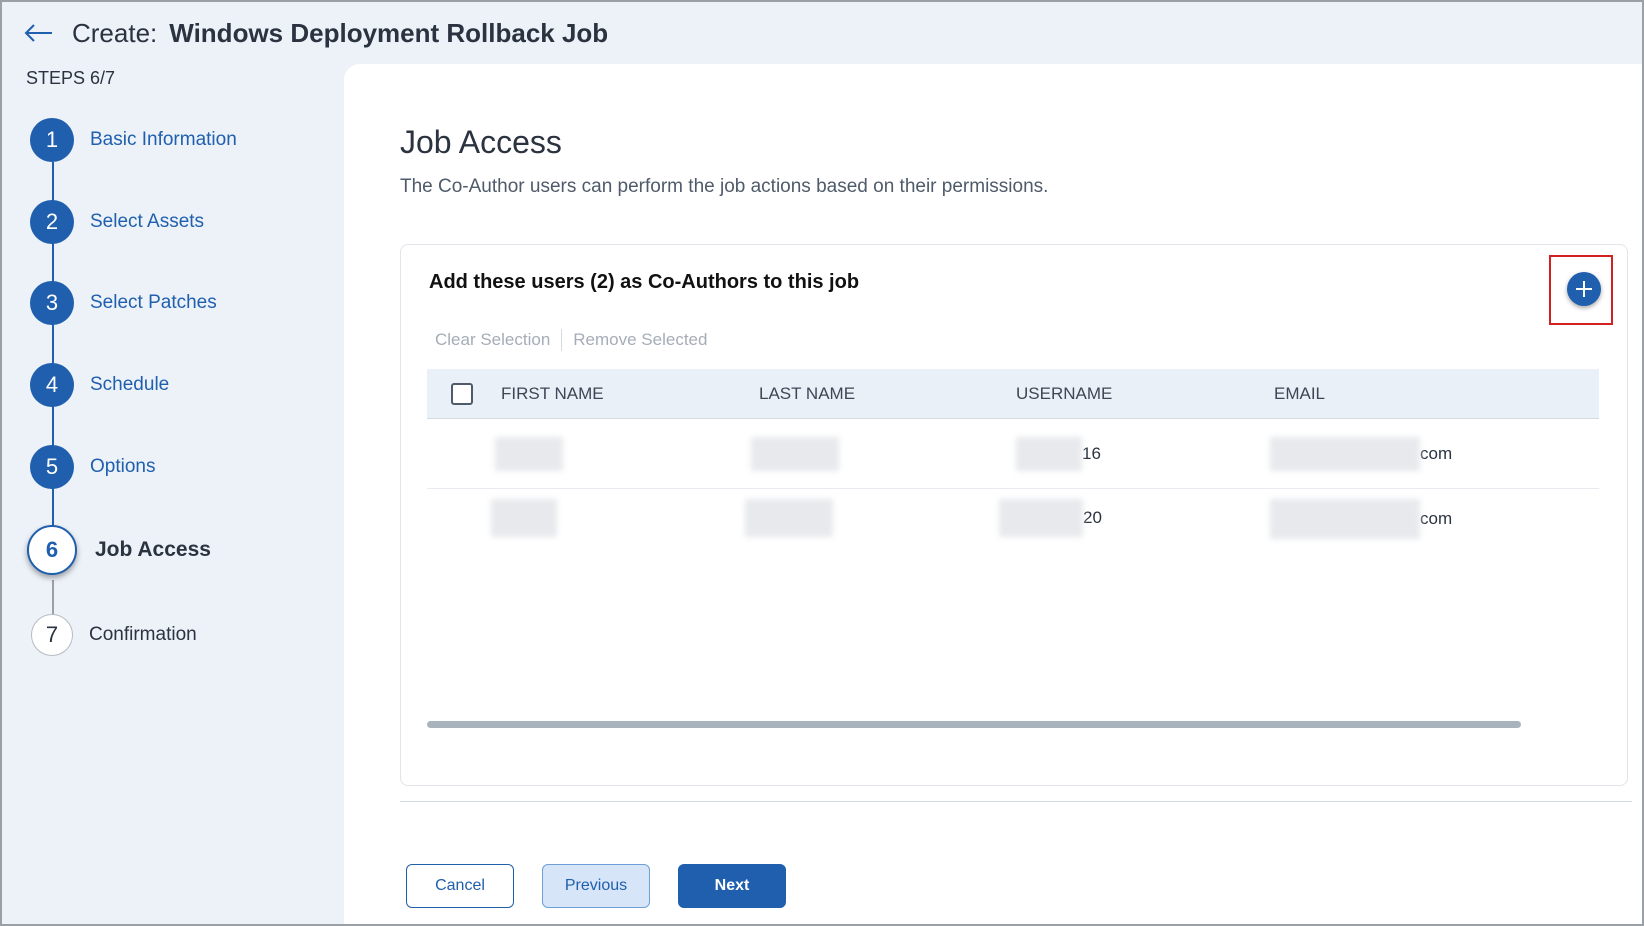 This screenshot has width=1644, height=926. What do you see at coordinates (52, 303) in the screenshot?
I see `step-number: 3` at bounding box center [52, 303].